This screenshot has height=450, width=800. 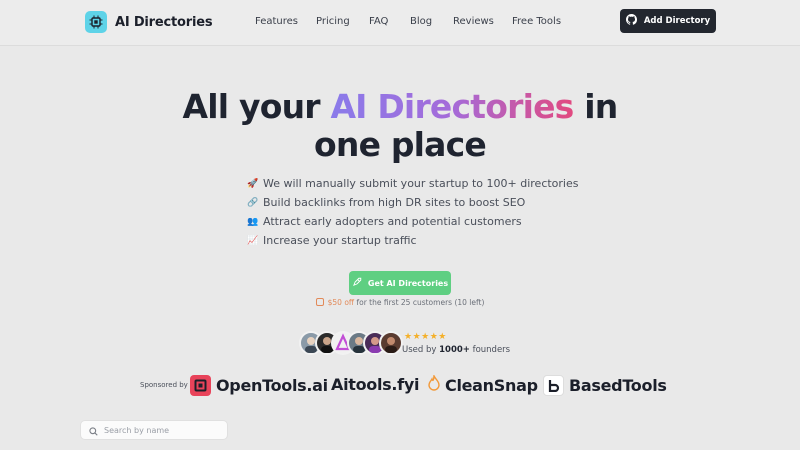 I want to click on nav-free-tools: Free Tools, so click(x=536, y=21).